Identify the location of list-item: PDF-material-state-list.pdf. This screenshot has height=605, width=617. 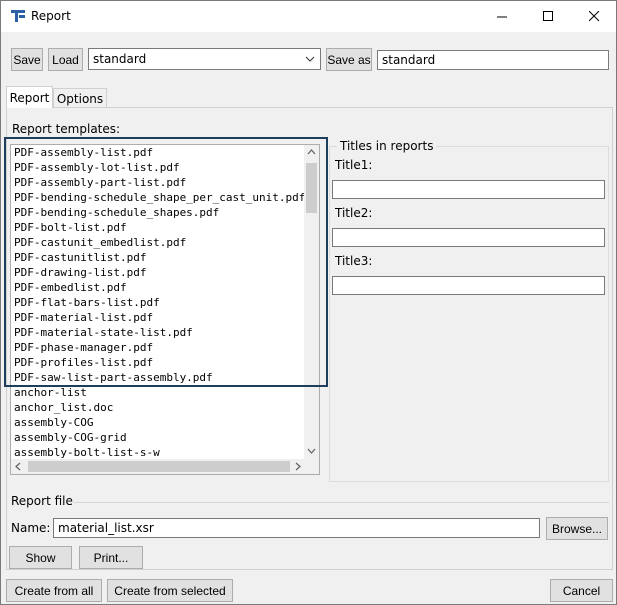
(158, 332).